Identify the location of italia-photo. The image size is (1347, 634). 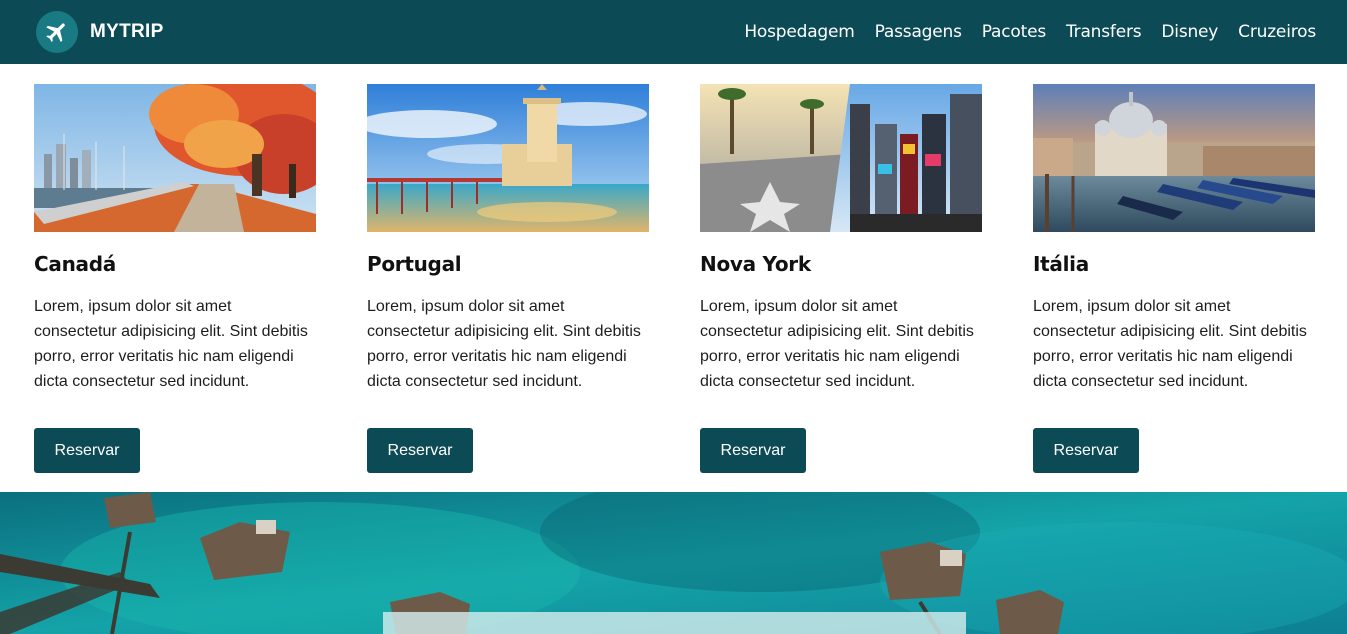
(1174, 158).